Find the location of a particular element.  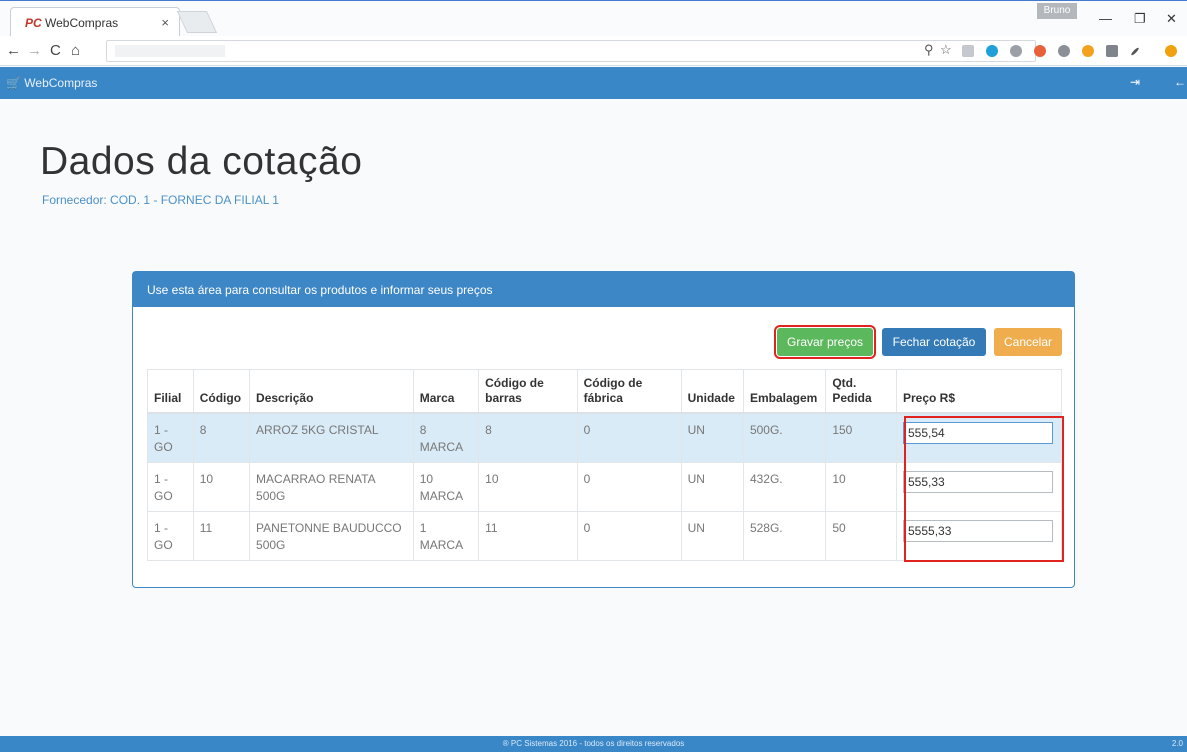

brand-link: 🛒 WebCompras is located at coordinates (51, 83).